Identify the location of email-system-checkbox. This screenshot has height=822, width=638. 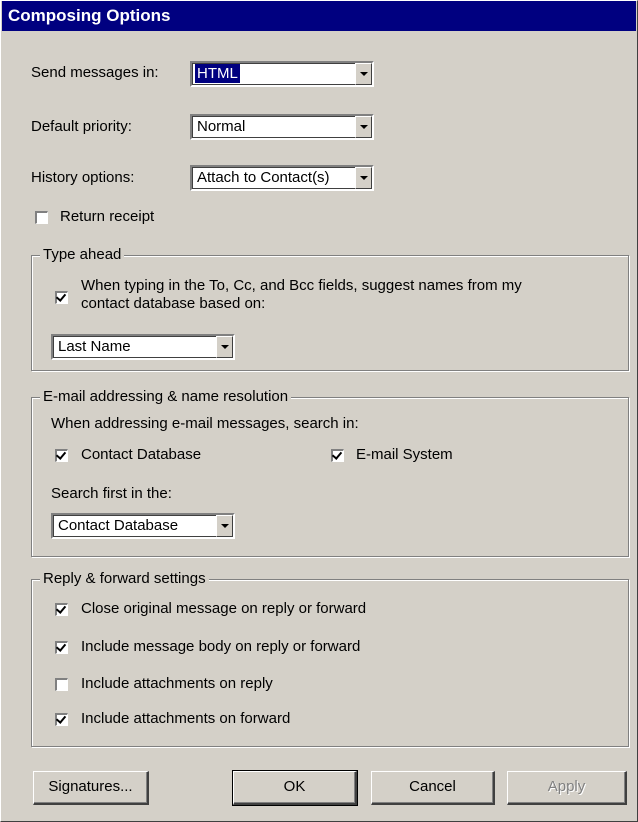
(337, 455).